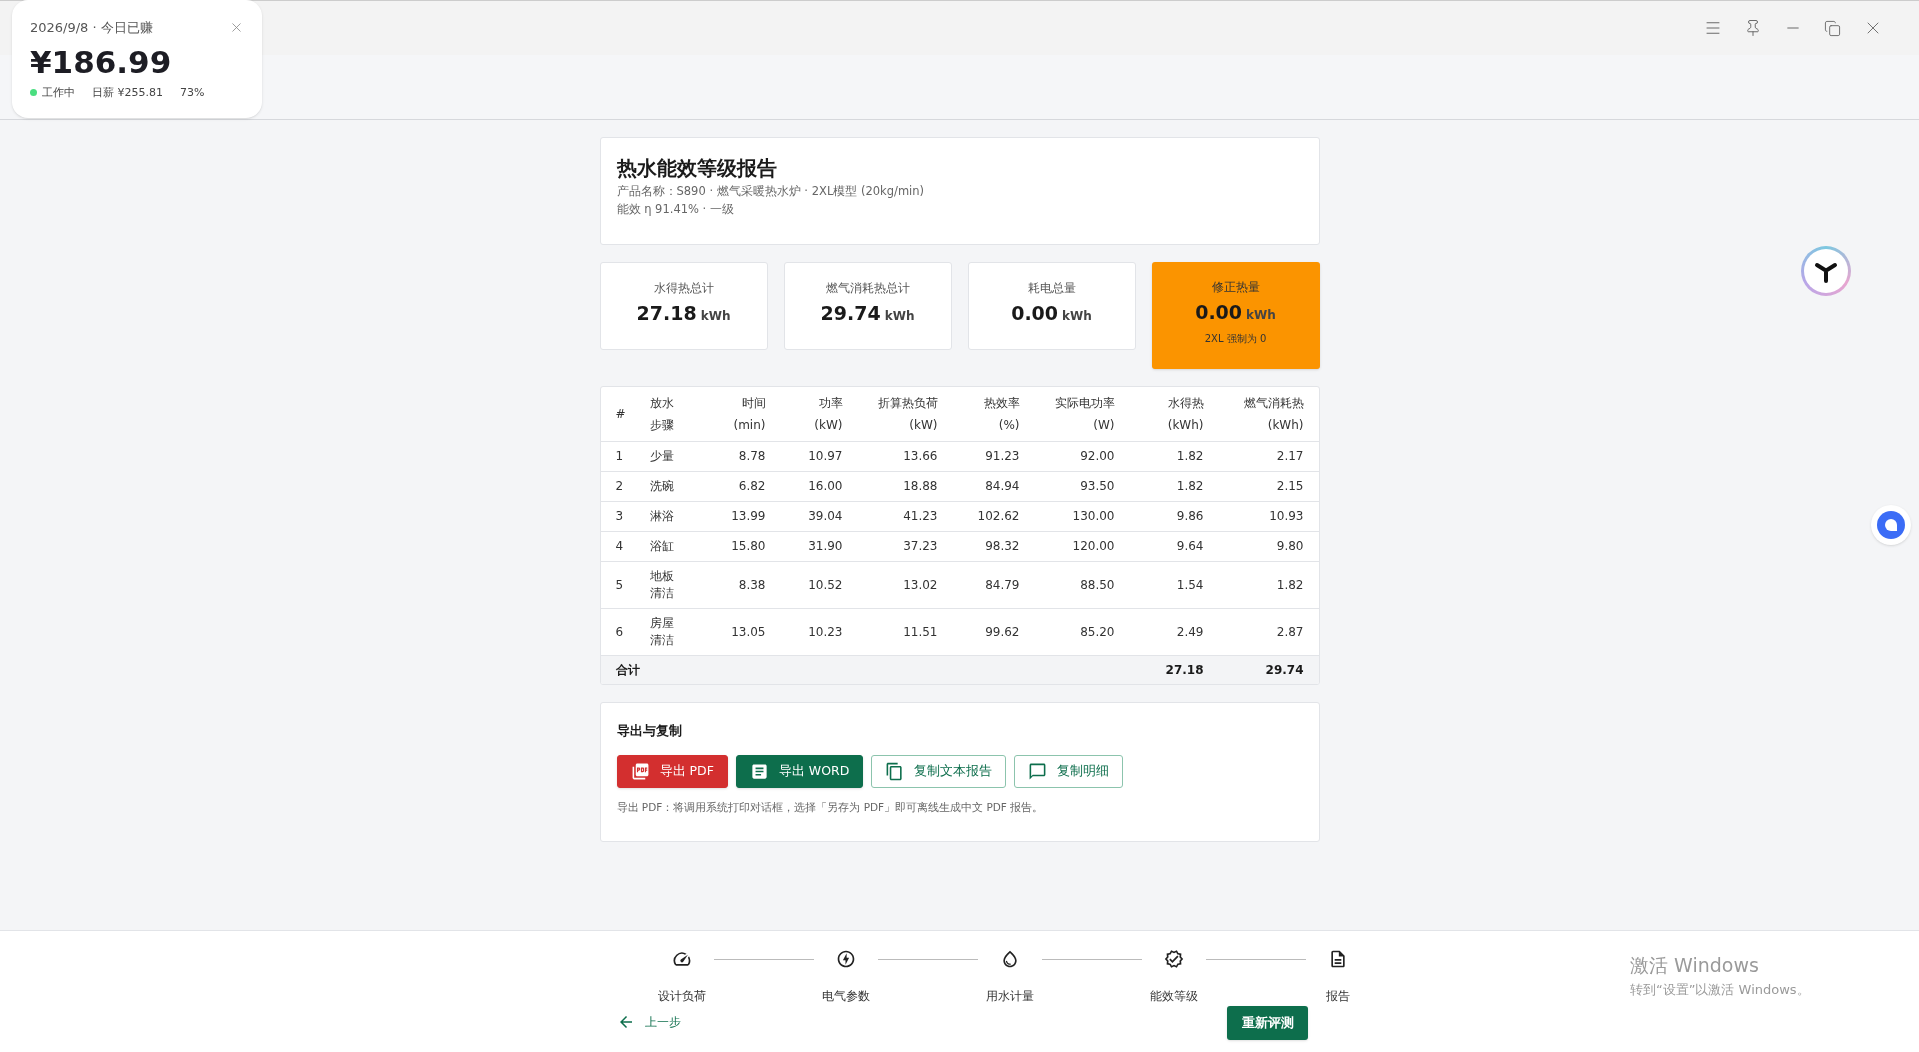 The height and width of the screenshot is (1052, 1919). I want to click on stat-note: 2XL 强制为 0, so click(1235, 338).